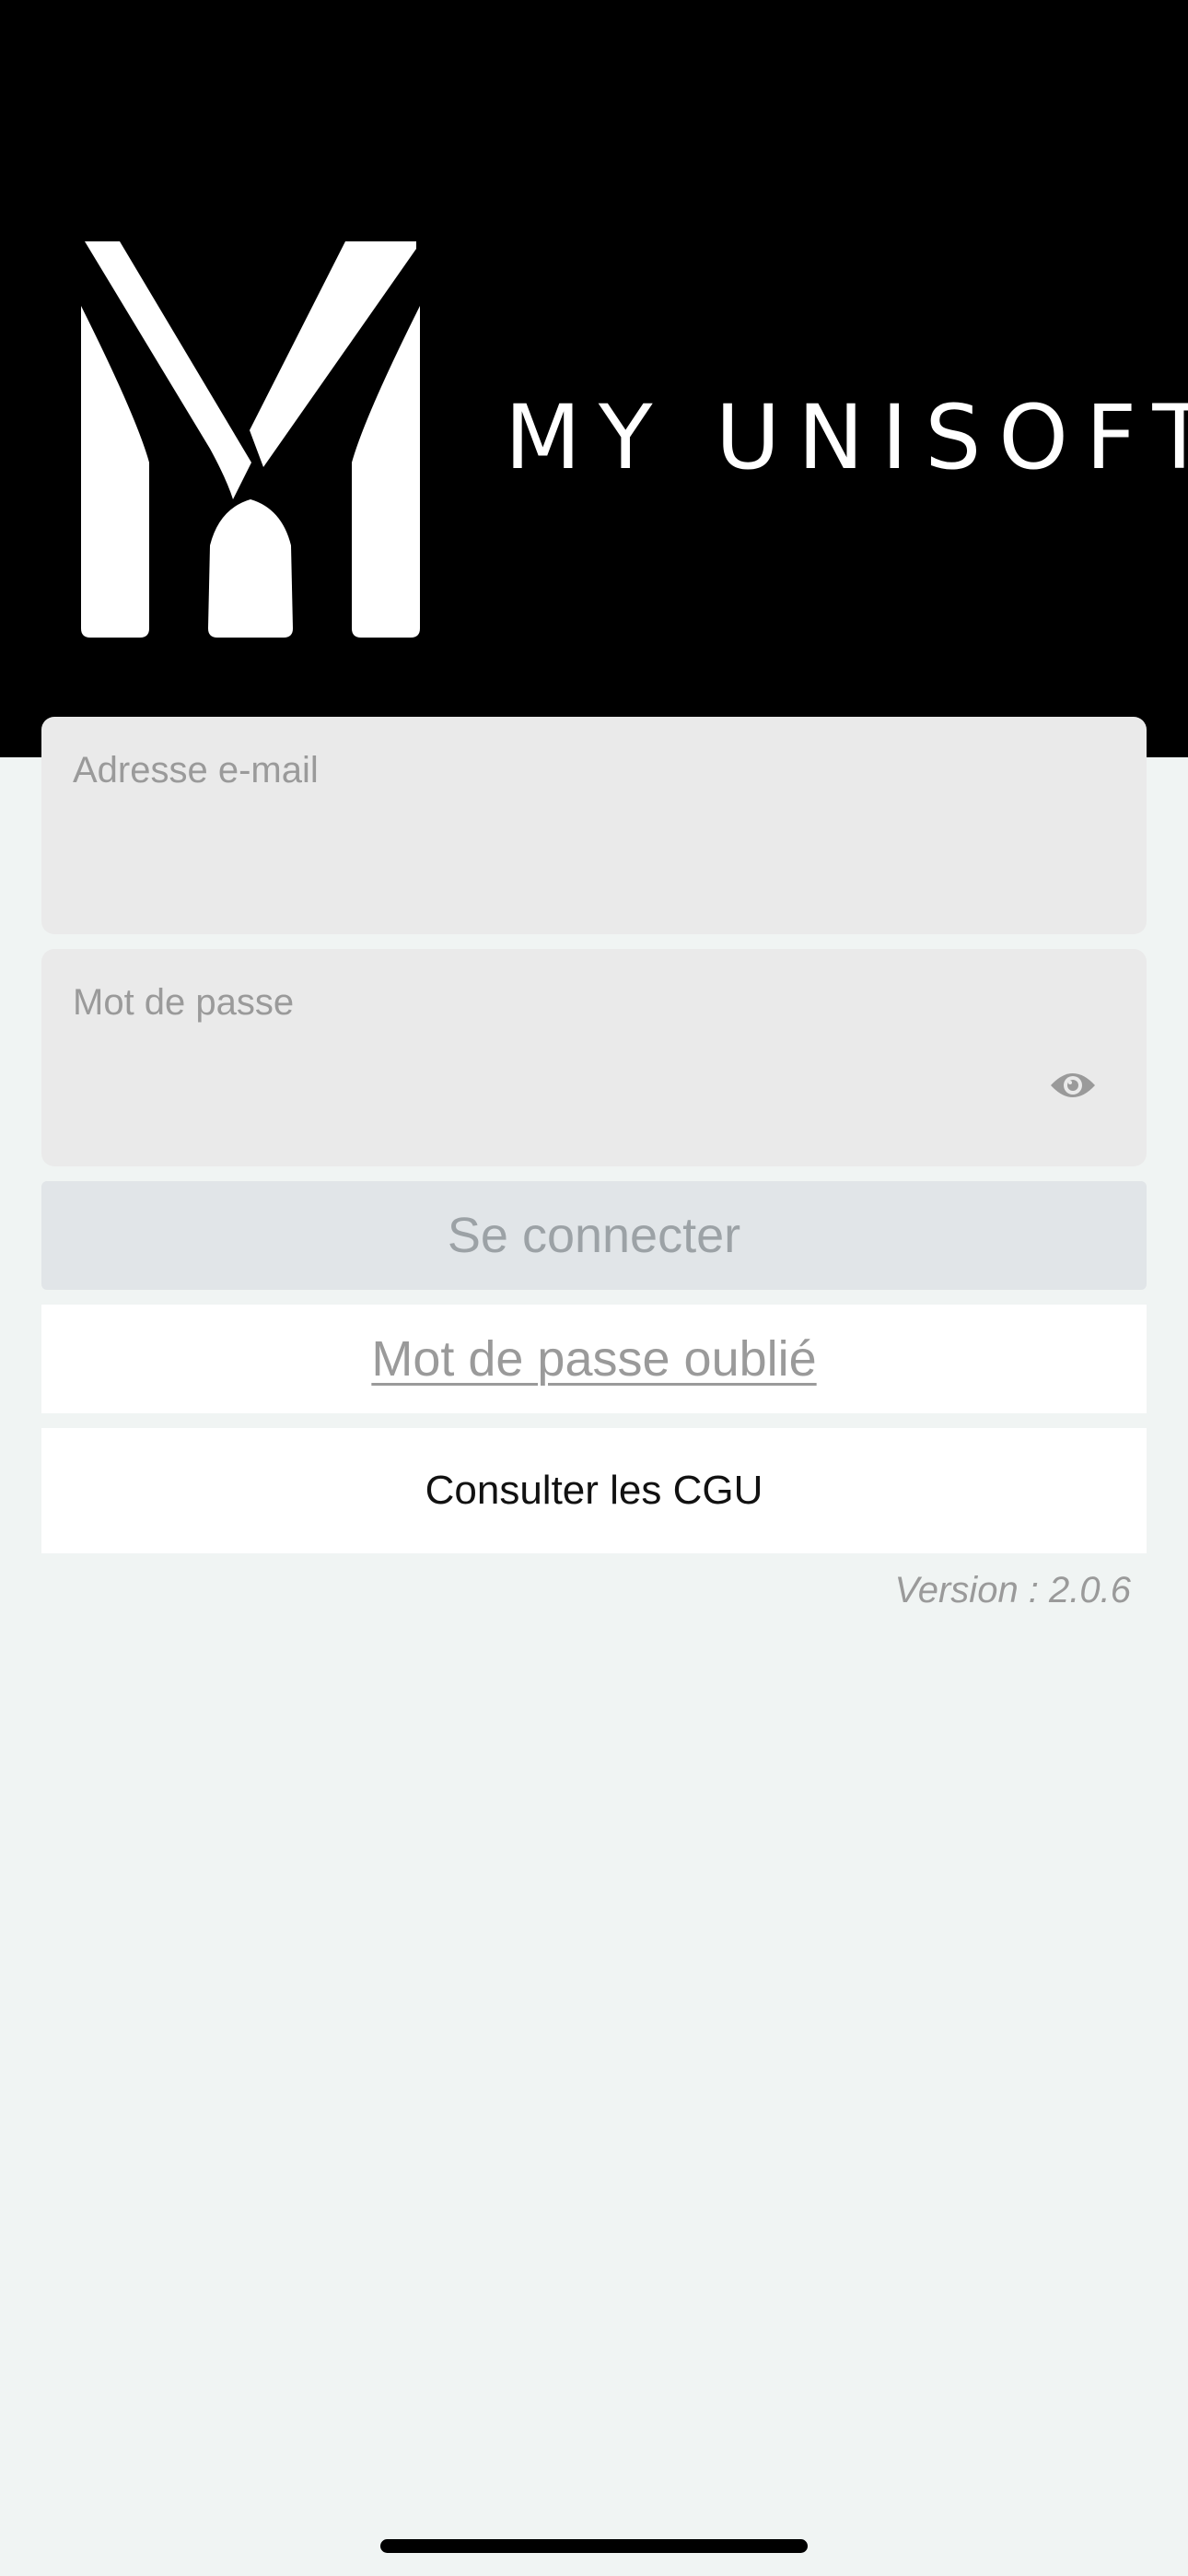 The width and height of the screenshot is (1188, 2576). I want to click on forgot-password-link: Mot de passe oublié, so click(594, 1359).